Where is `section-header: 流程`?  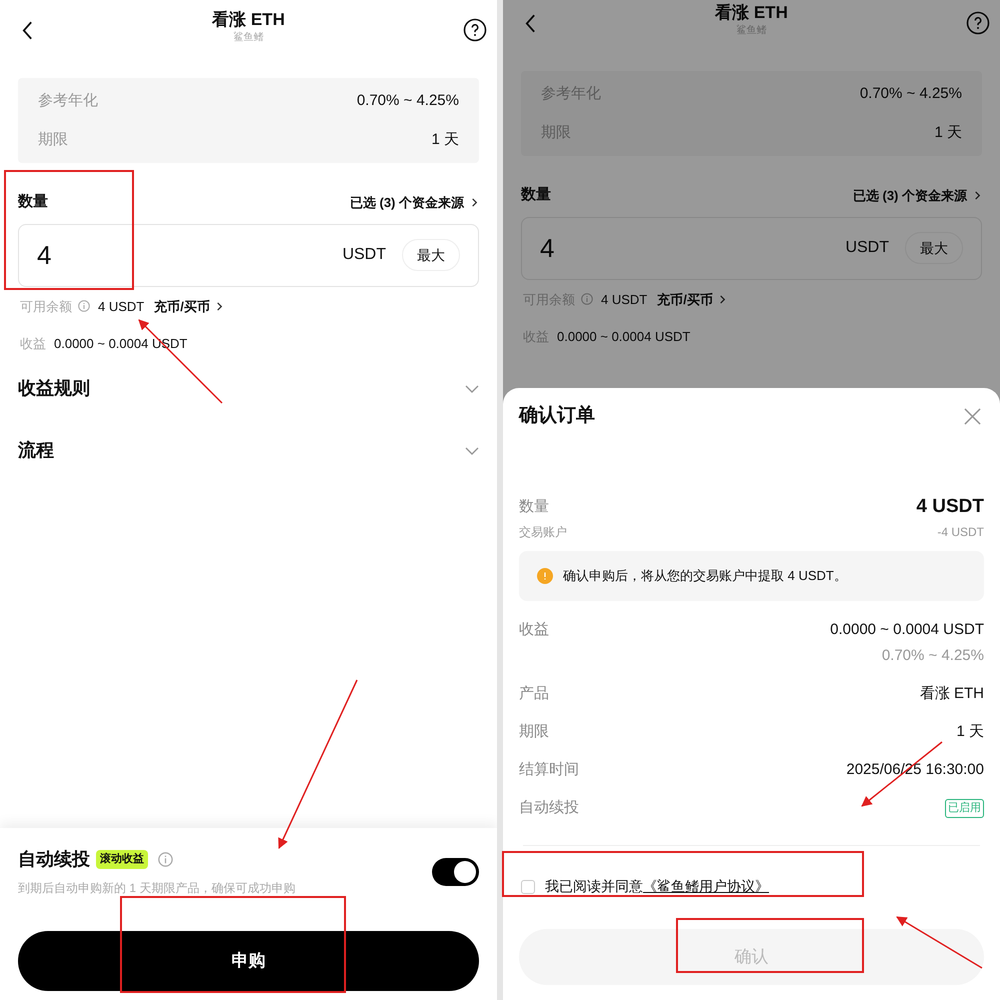
section-header: 流程 is located at coordinates (248, 451).